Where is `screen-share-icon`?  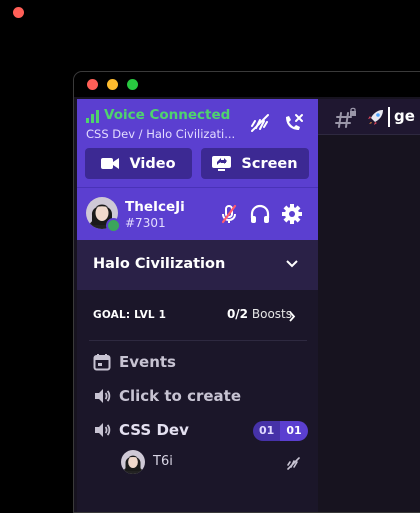
screen-share-icon is located at coordinates (222, 163).